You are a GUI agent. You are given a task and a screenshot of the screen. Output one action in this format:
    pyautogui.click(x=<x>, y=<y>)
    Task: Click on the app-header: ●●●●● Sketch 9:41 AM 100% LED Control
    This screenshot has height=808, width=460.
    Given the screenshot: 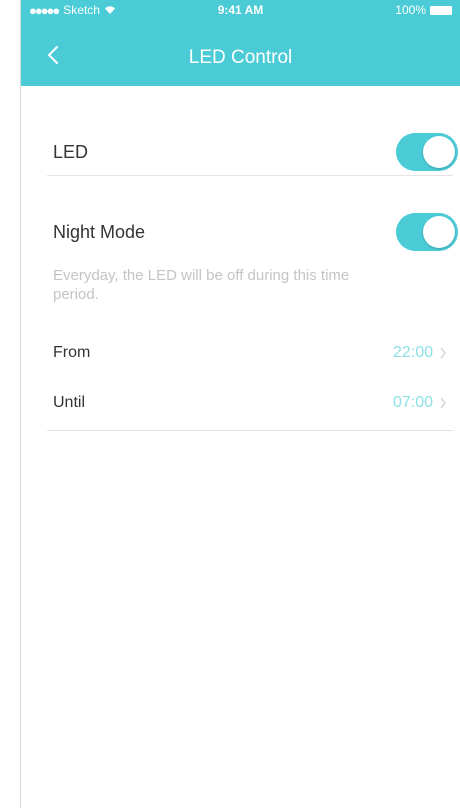 What is the action you would take?
    pyautogui.click(x=240, y=43)
    